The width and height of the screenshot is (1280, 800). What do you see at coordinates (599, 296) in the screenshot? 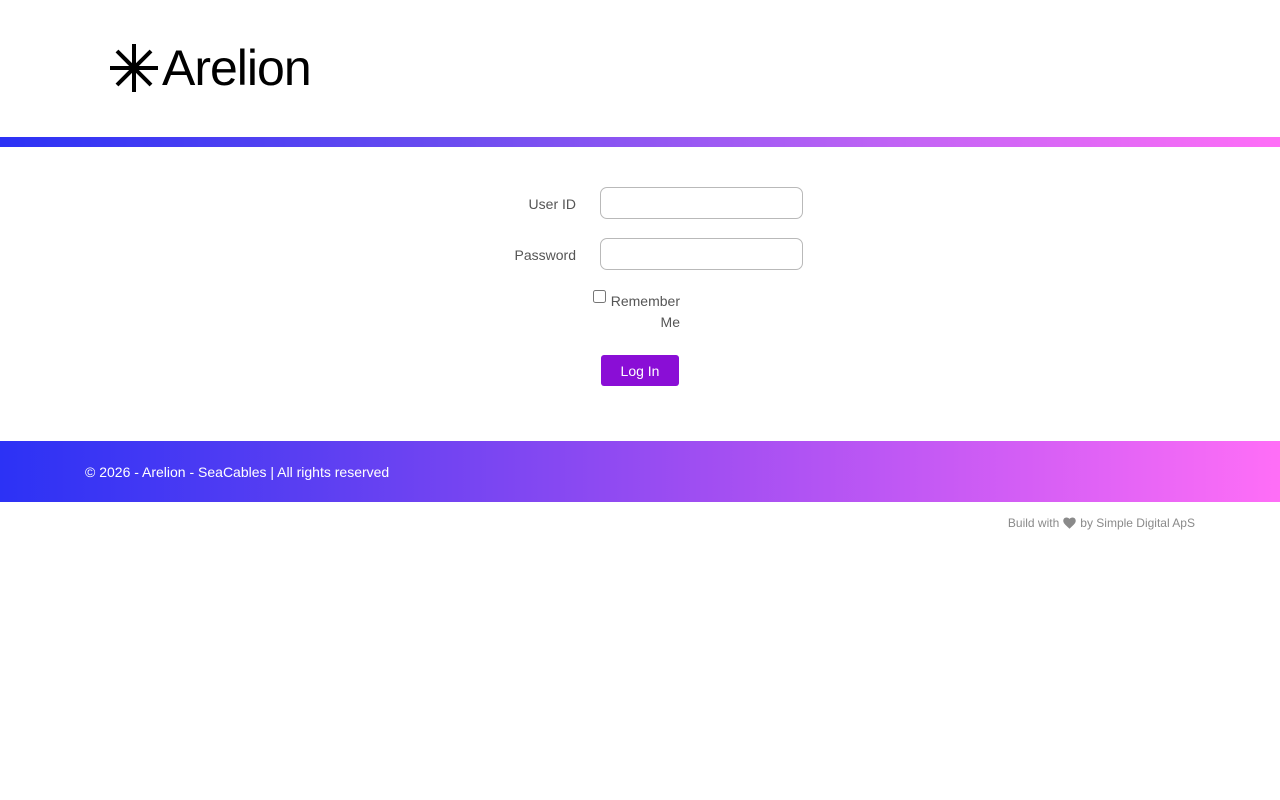
I see `remember-me-checkbox` at bounding box center [599, 296].